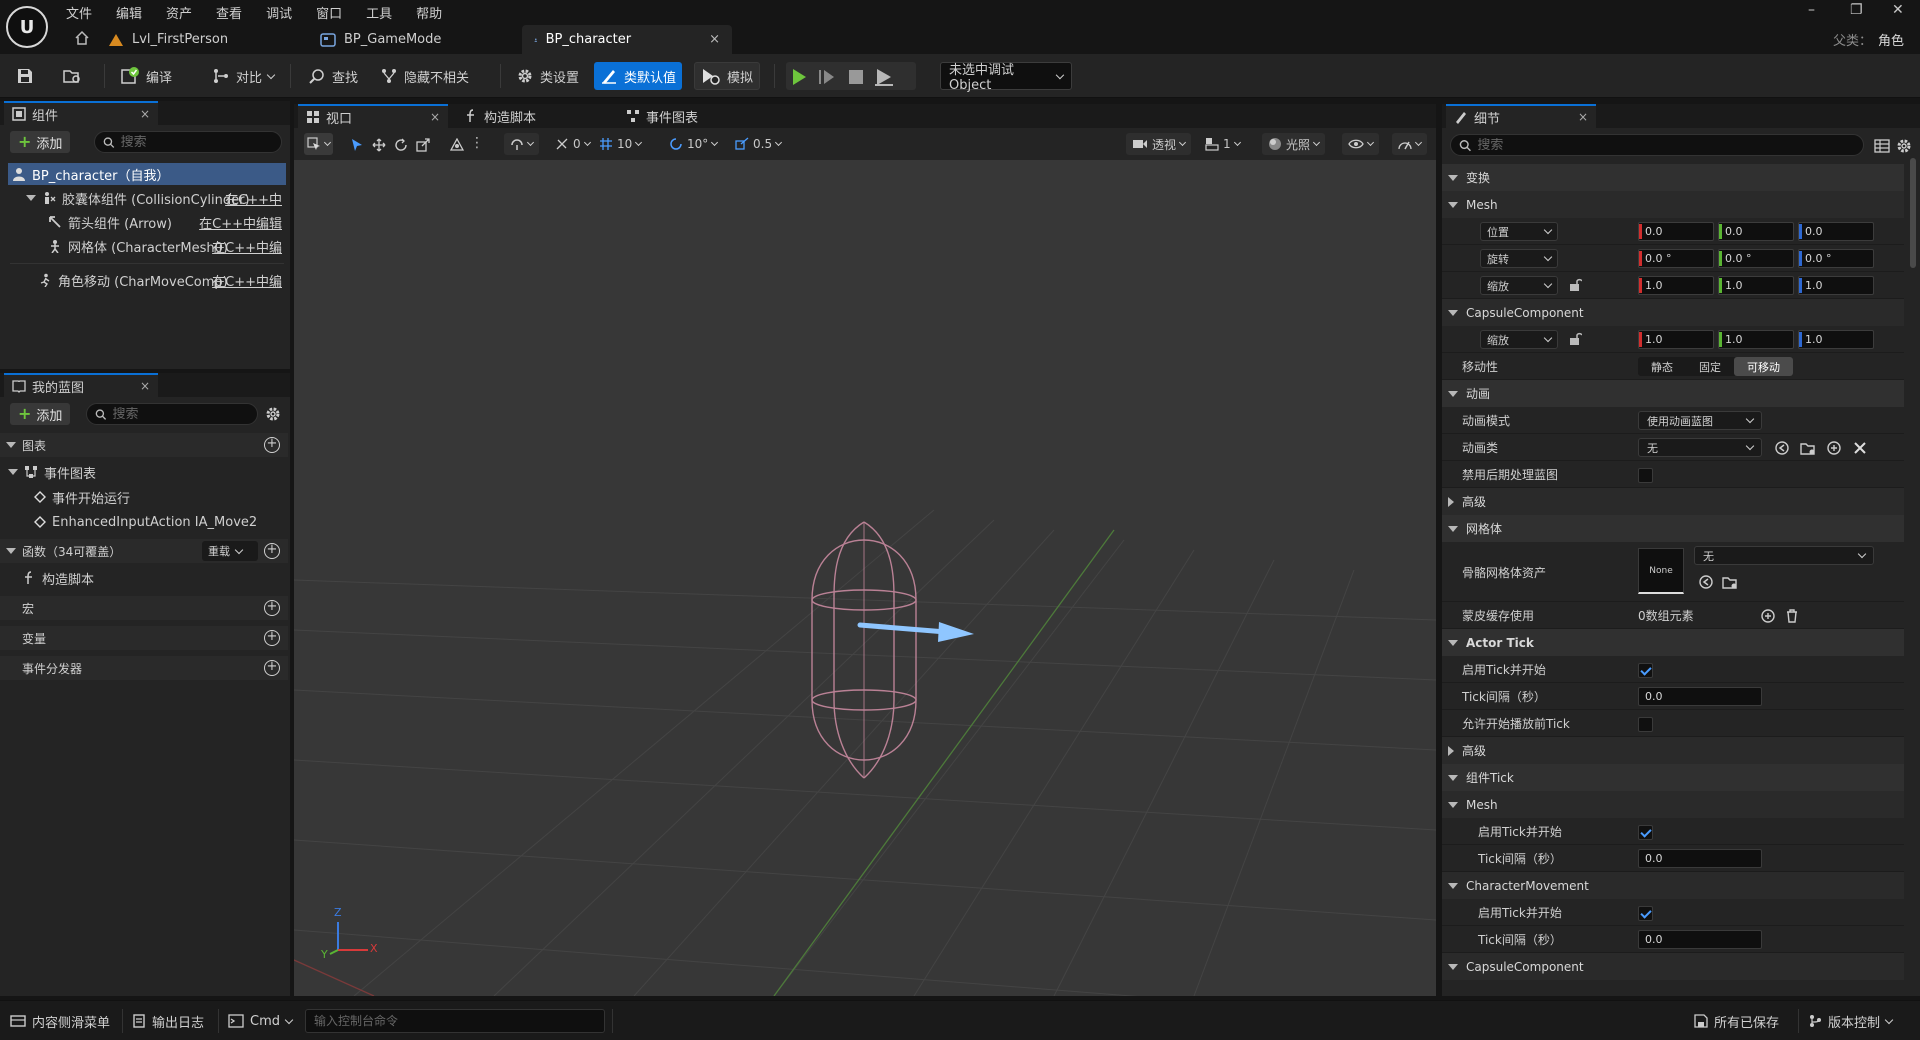 This screenshot has width=1920, height=1040. What do you see at coordinates (1409, 144) in the screenshot?
I see `performance-dropdown` at bounding box center [1409, 144].